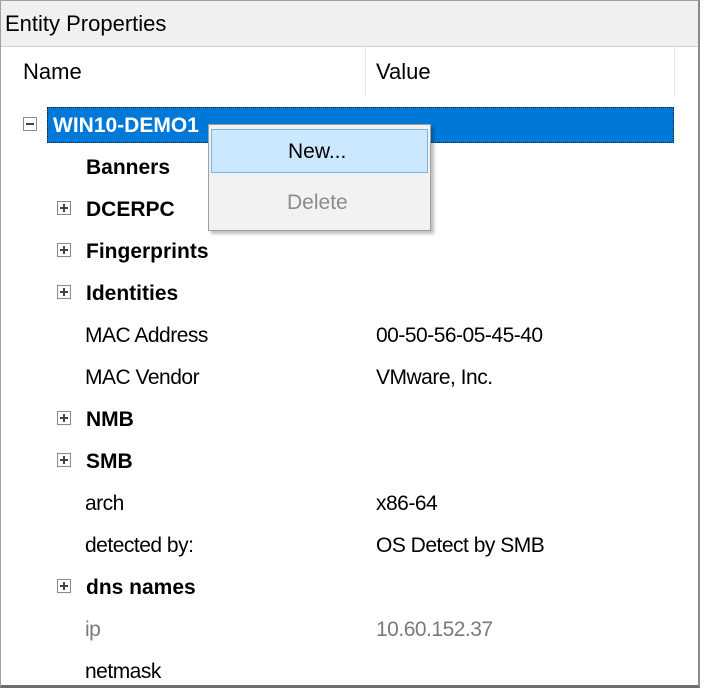 Image resolution: width=704 pixels, height=694 pixels. Describe the element at coordinates (349, 504) in the screenshot. I see `tree-row: arch x86-64` at that location.